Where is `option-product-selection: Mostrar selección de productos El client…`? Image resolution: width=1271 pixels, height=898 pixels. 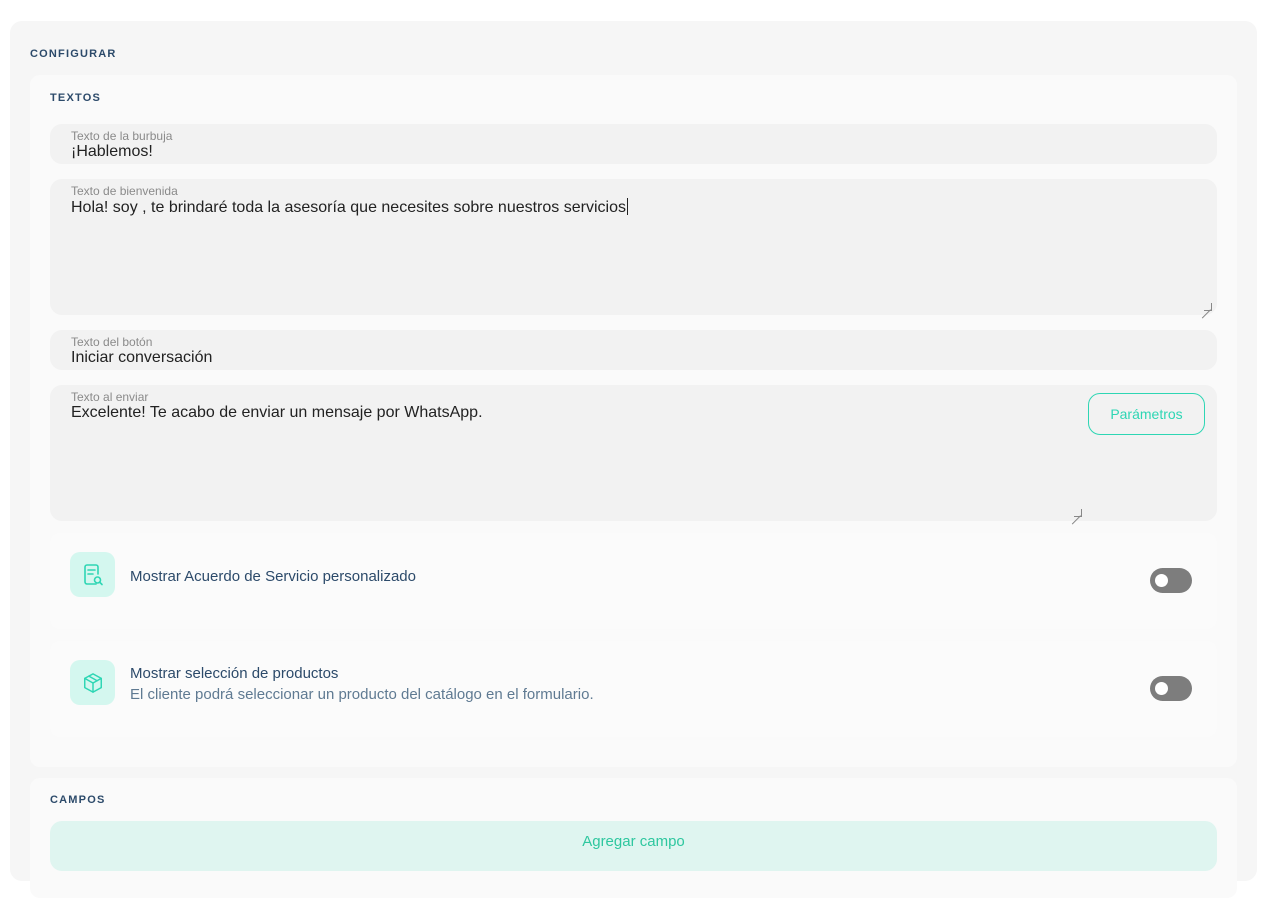 option-product-selection: Mostrar selección de productos El client… is located at coordinates (633, 689).